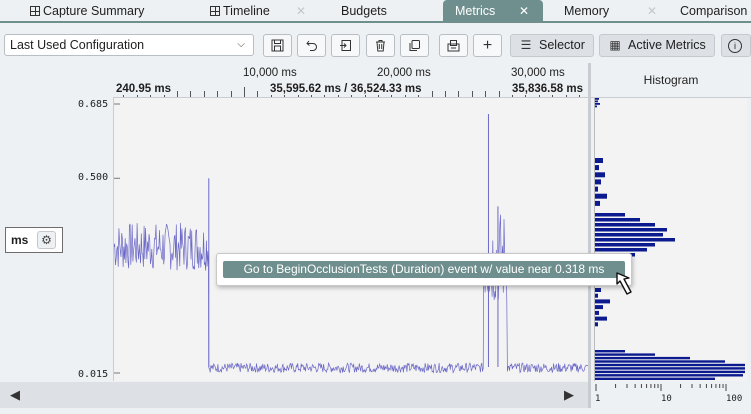 Image resolution: width=751 pixels, height=414 pixels. What do you see at coordinates (586, 10) in the screenshot?
I see `tab-memory: Memory` at bounding box center [586, 10].